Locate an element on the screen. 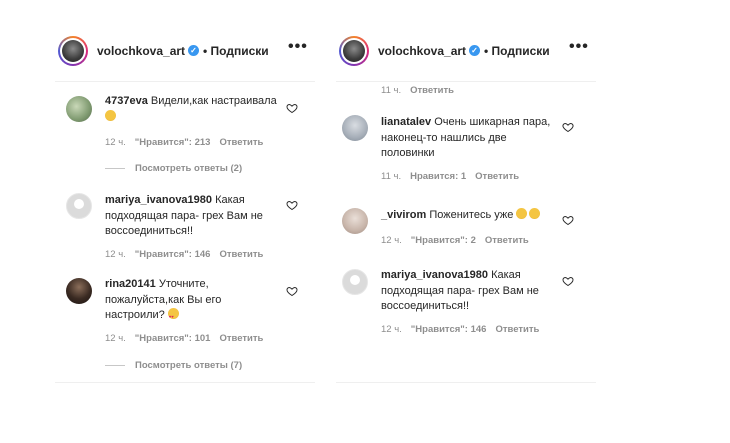 This screenshot has height=443, width=730. comment-username: lianatalev is located at coordinates (406, 122).